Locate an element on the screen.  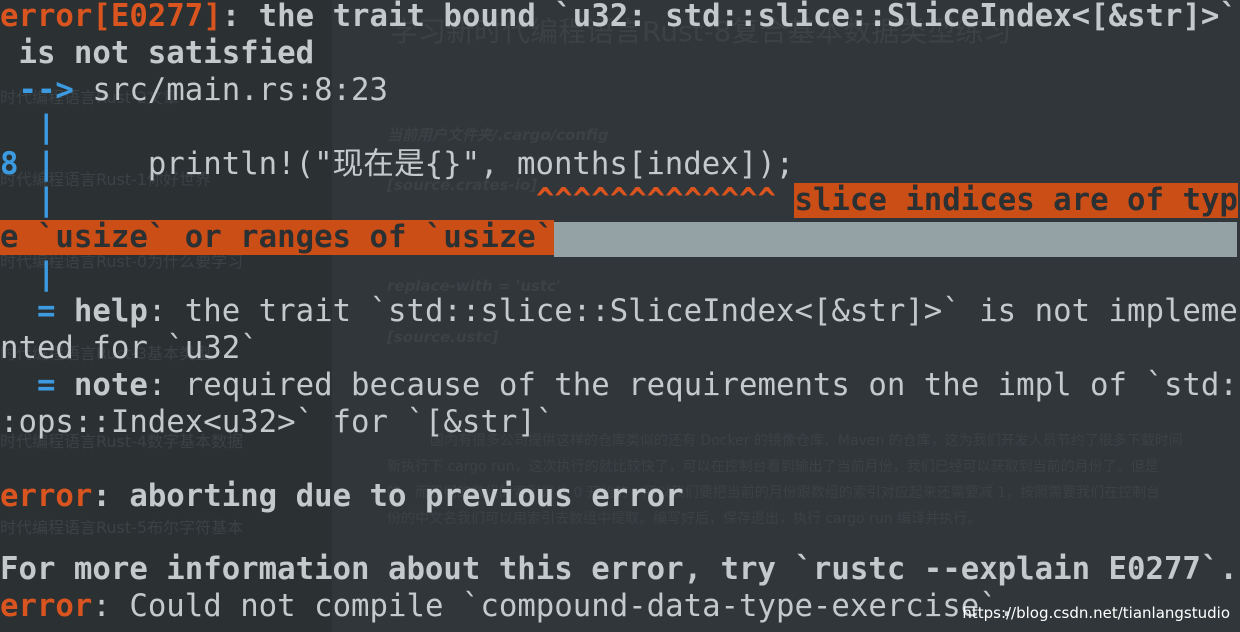
error-label-cont-line: e `usize` or ranges of `usize` is located at coordinates (620, 239).